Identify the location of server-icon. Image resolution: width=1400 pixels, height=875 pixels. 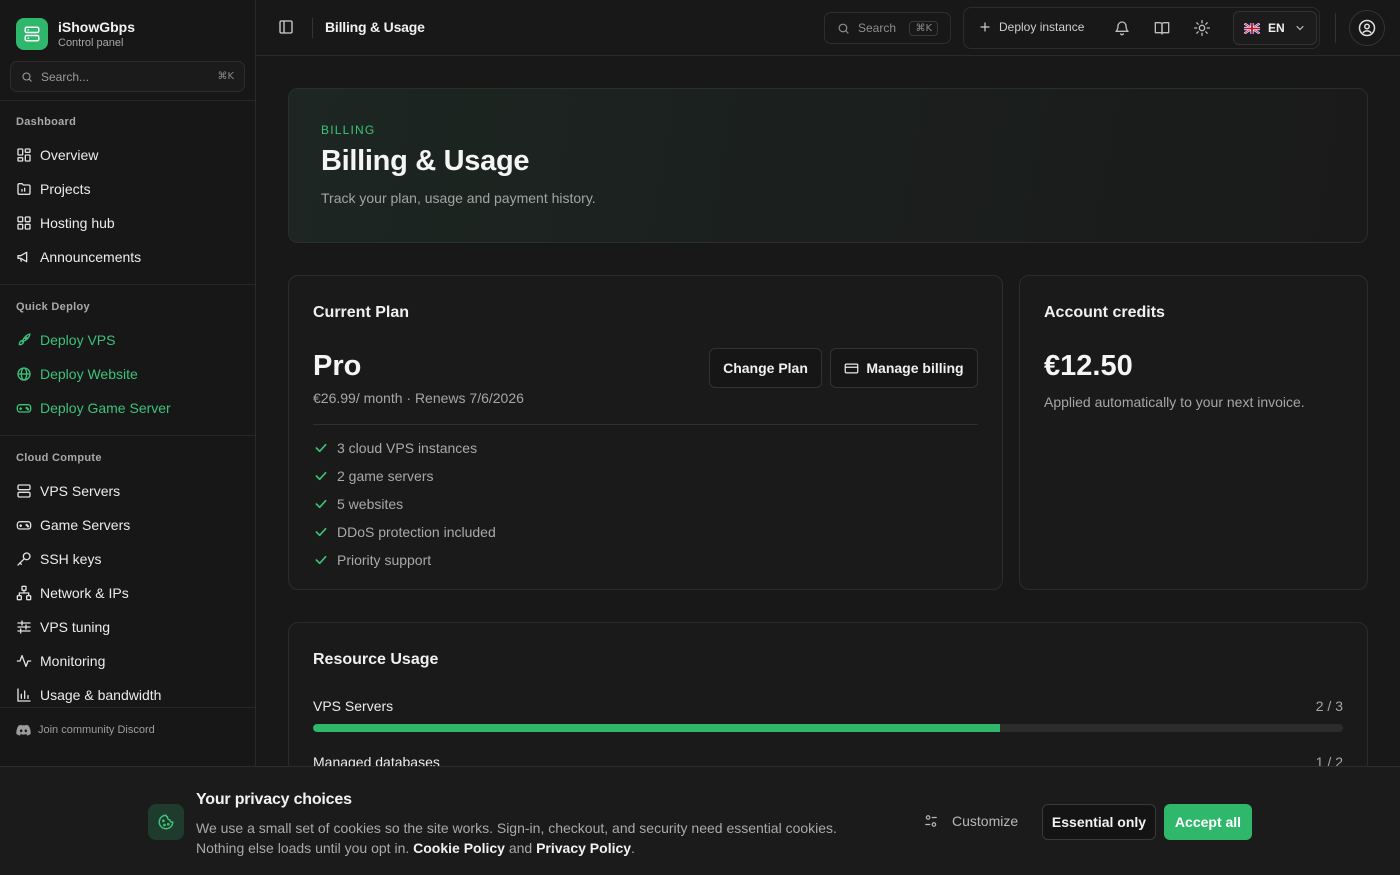
(24, 491).